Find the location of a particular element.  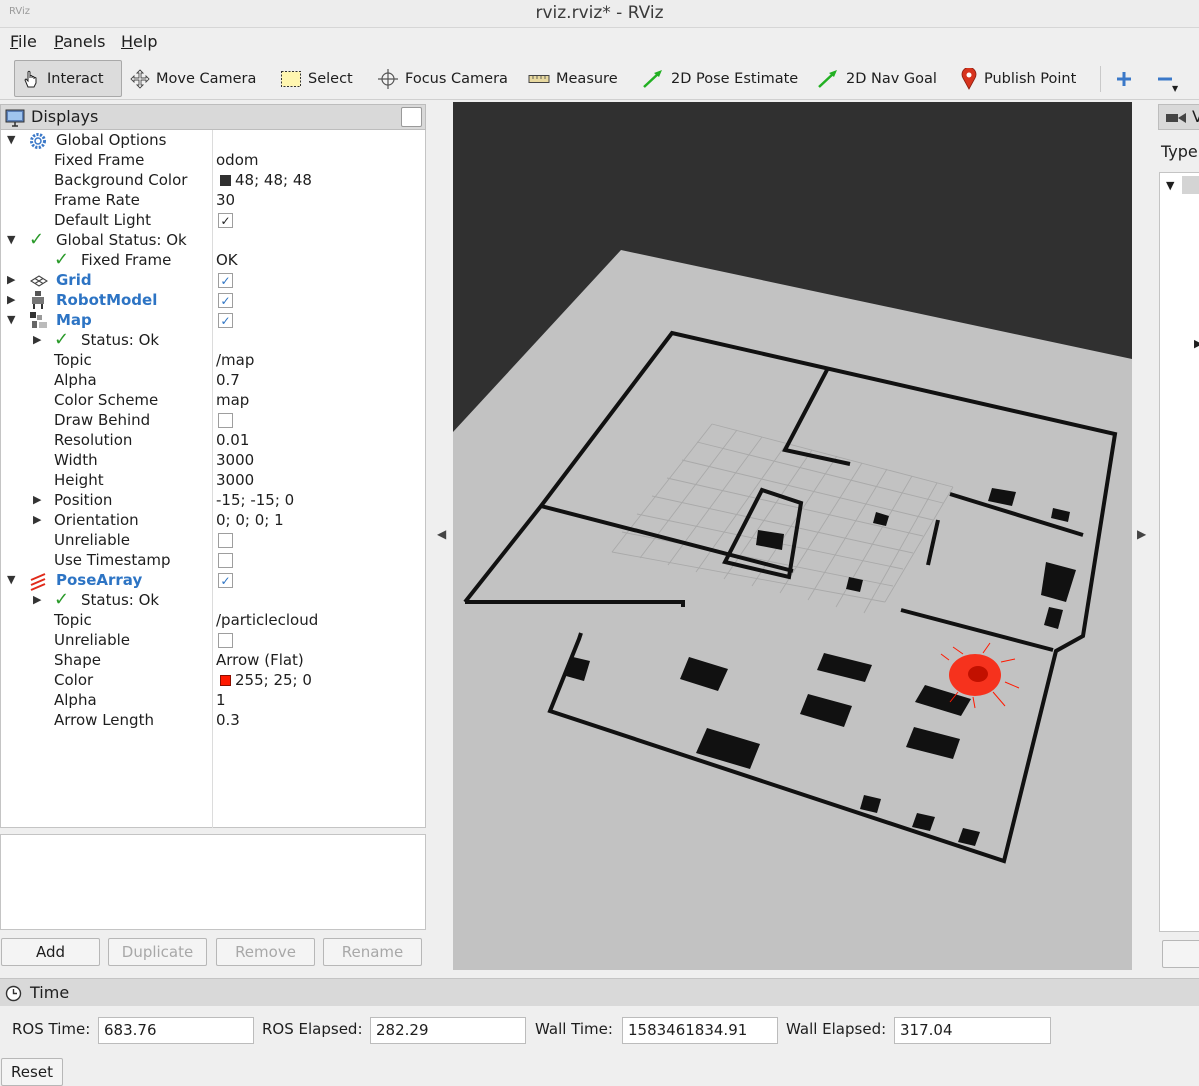

views-tree: ▼ ▶ is located at coordinates (1179, 552).